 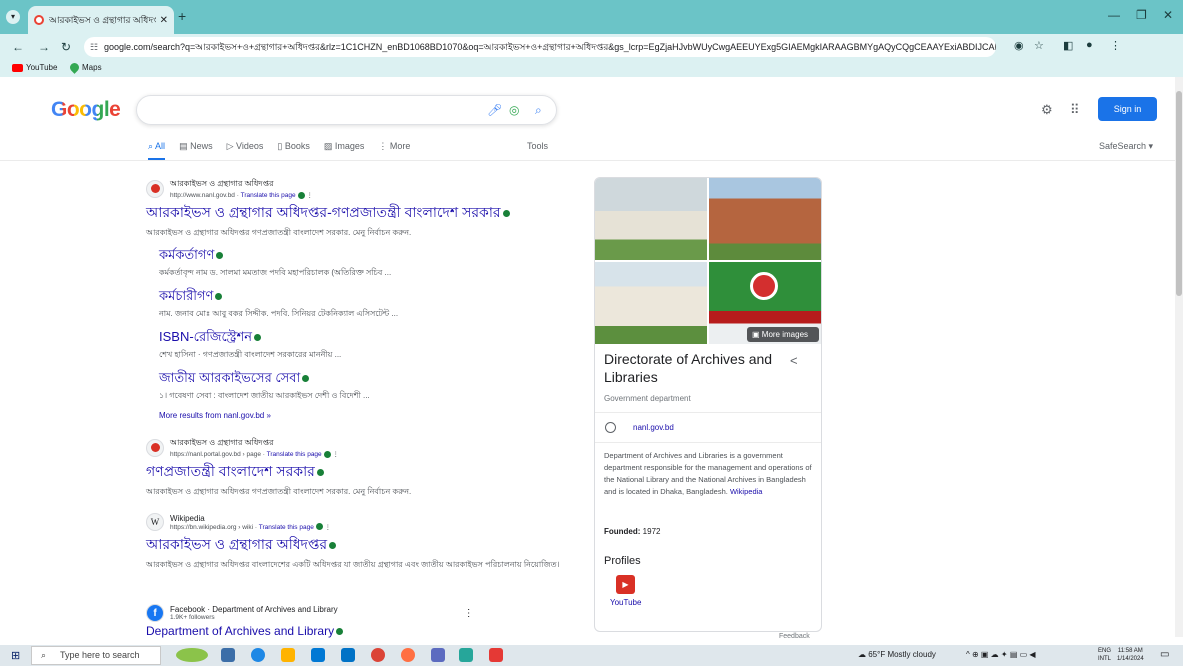 What do you see at coordinates (469, 613) in the screenshot?
I see `more-options-icon: ⋮` at bounding box center [469, 613].